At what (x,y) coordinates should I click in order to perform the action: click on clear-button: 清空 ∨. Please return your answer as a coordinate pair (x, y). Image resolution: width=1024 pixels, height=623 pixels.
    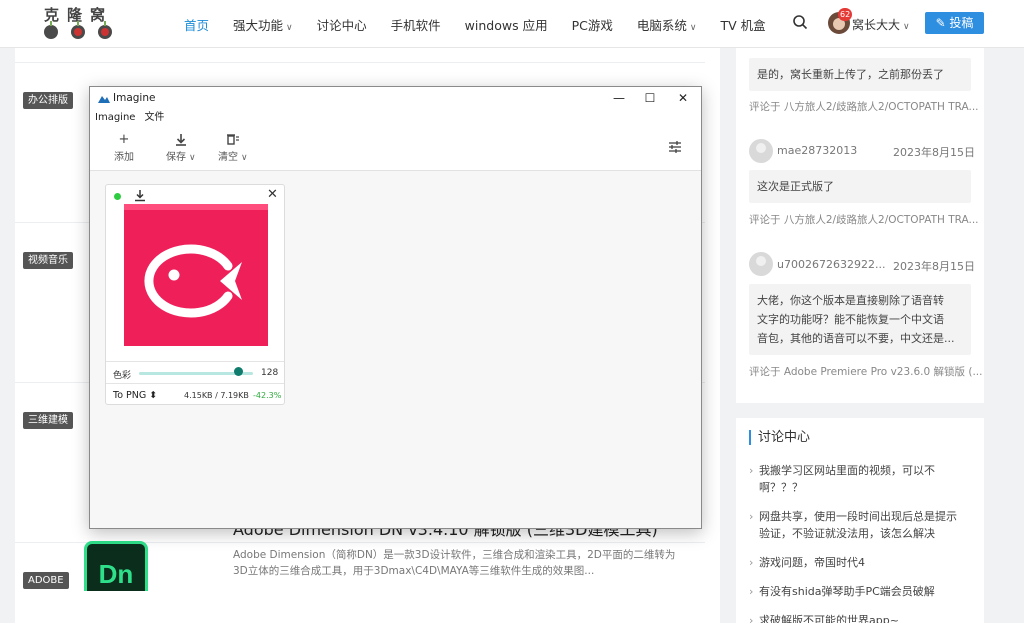
    Looking at the image, I should click on (233, 147).